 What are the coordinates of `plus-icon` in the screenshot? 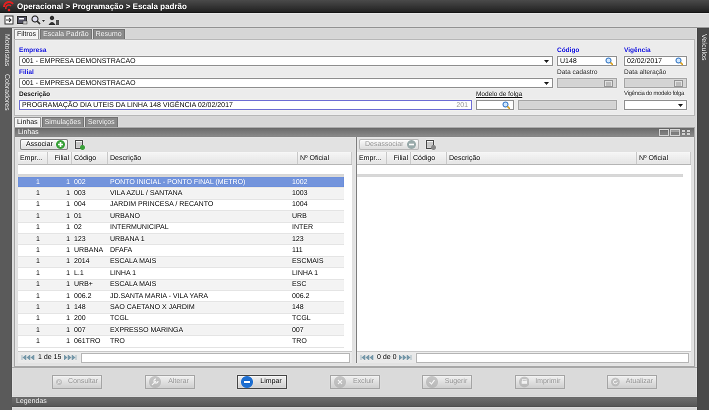 It's located at (60, 144).